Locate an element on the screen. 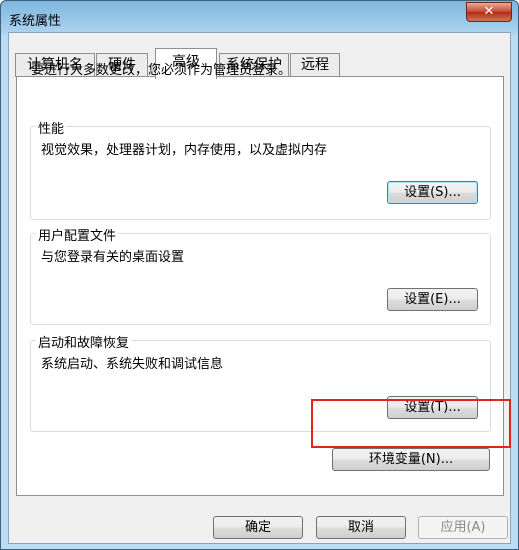 The height and width of the screenshot is (550, 519). performance-group-title: 性能 is located at coordinates (51, 127).